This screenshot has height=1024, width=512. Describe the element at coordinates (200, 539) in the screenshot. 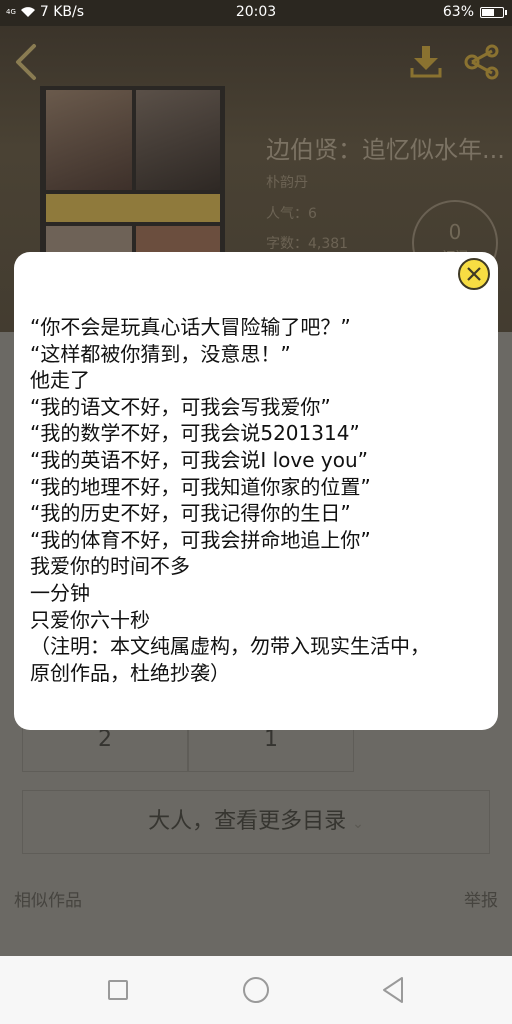

I see `dialog-line: “我的体育不好，可我会拼命地追上你”` at that location.